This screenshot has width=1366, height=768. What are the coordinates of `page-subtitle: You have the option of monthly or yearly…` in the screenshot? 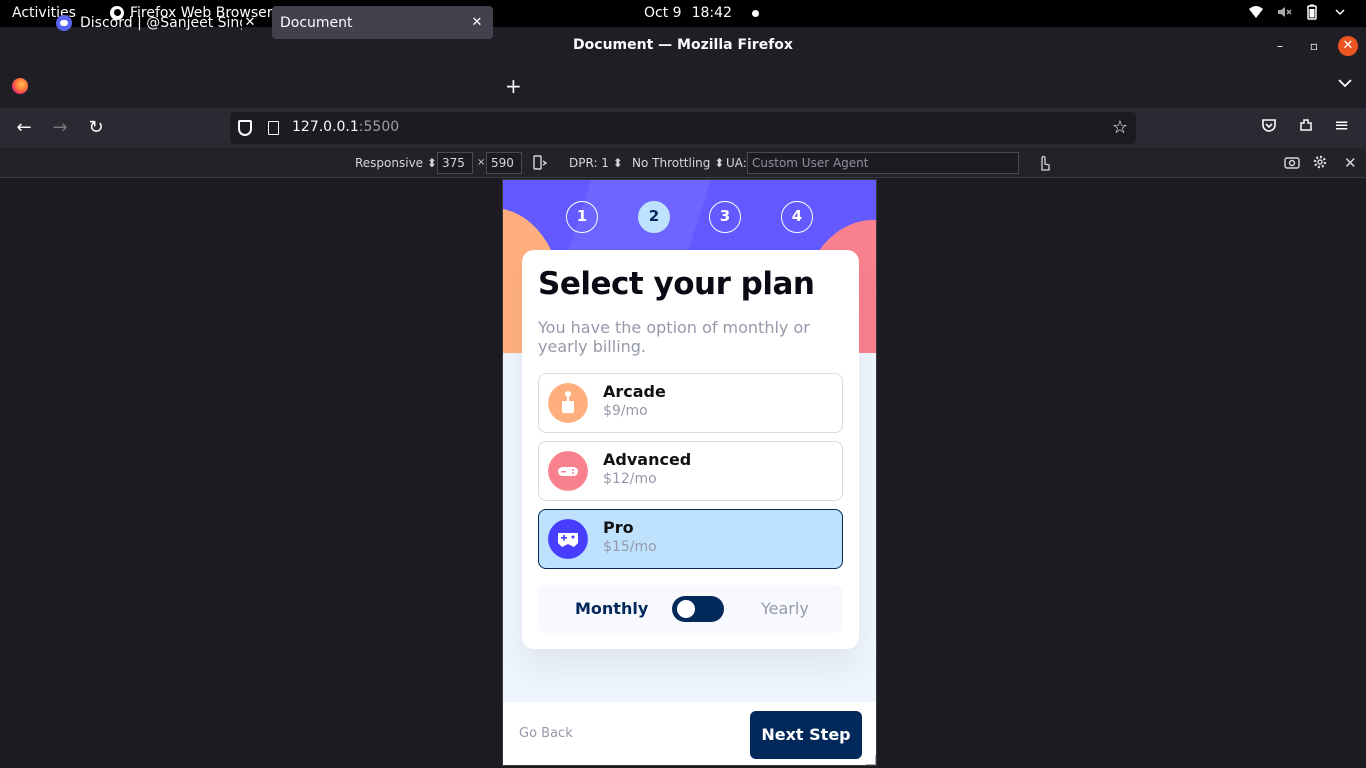 It's located at (674, 337).